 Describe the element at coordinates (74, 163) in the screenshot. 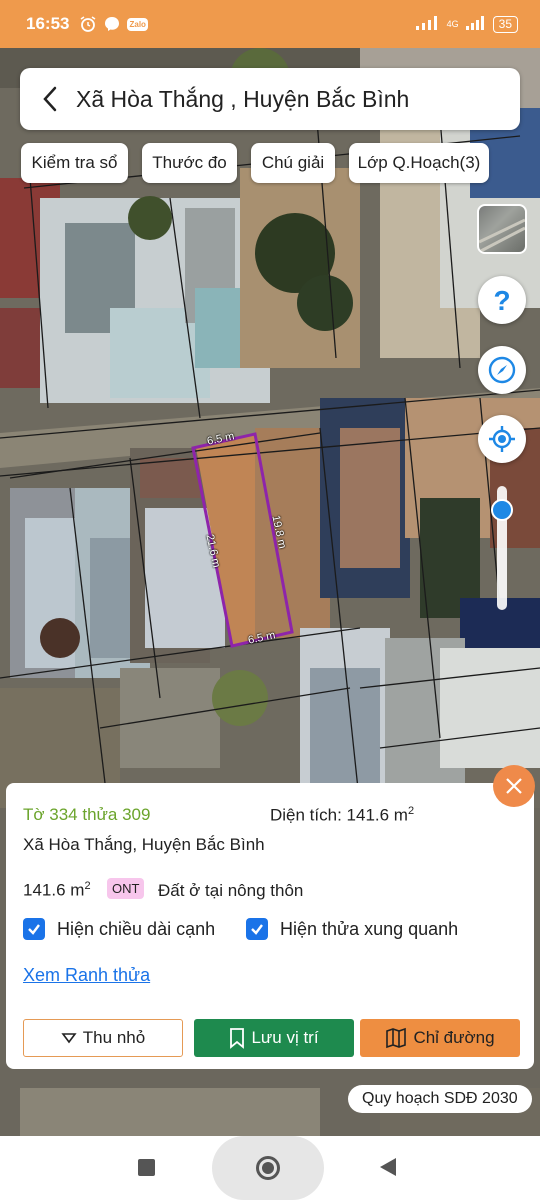

I see `check-book-button: Kiểm tra sổ` at that location.